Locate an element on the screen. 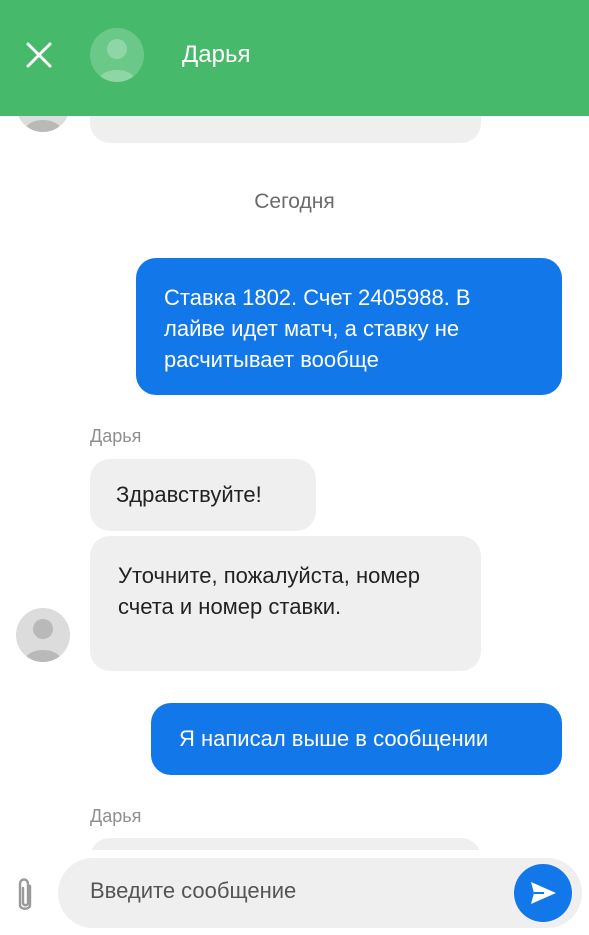 The height and width of the screenshot is (935, 589). message-bubble-incoming: Здравствуйте! is located at coordinates (203, 495).